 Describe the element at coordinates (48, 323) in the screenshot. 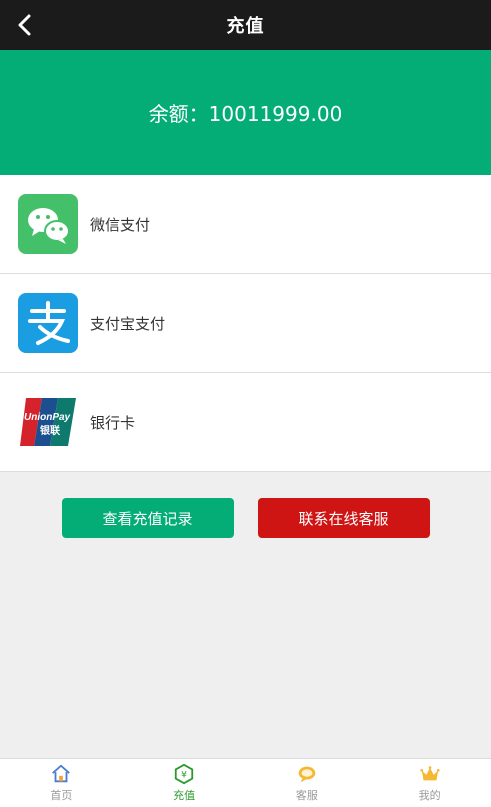

I see `alipay-icon` at that location.